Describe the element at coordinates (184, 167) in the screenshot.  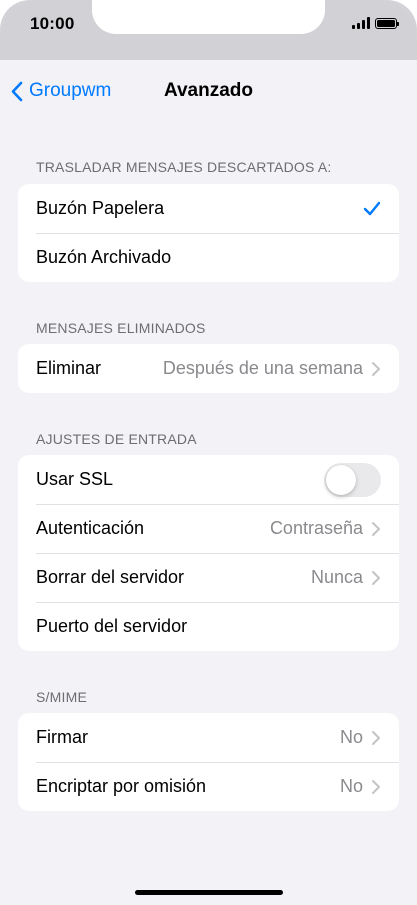
I see `section-header-discarded: TRASLADAR MENSAJES DESCARTADOS A:` at that location.